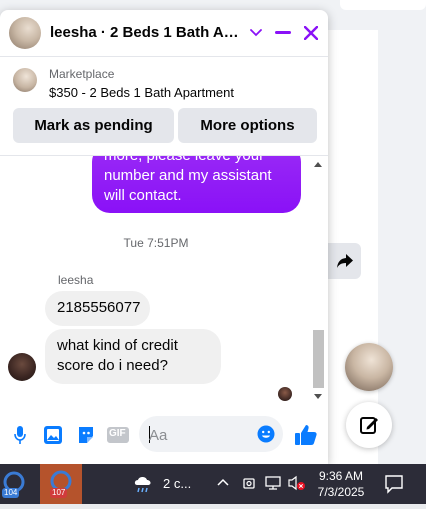 The image size is (426, 509). What do you see at coordinates (59, 493) in the screenshot?
I see `taskbar-badge-right: 107` at bounding box center [59, 493].